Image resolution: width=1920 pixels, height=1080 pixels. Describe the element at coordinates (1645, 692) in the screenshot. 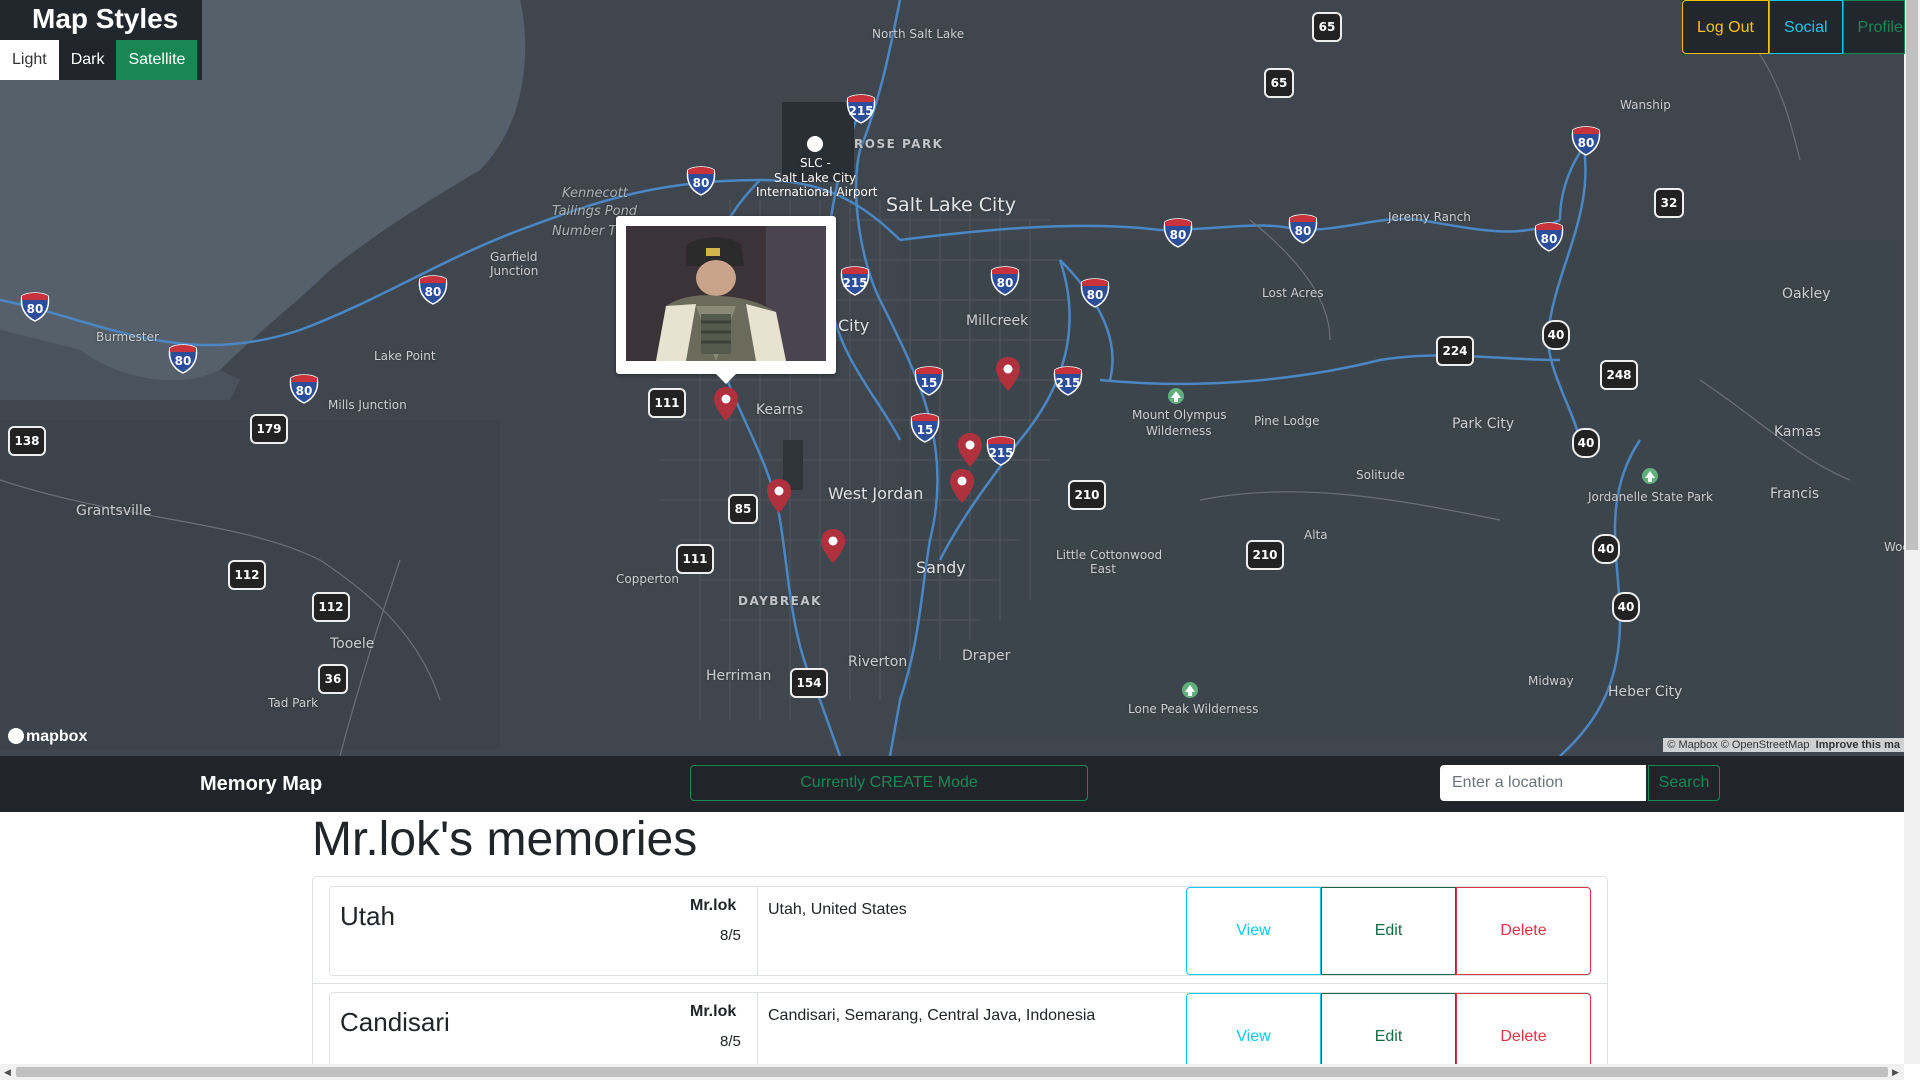

I see `label-heber-city: Heber City` at that location.